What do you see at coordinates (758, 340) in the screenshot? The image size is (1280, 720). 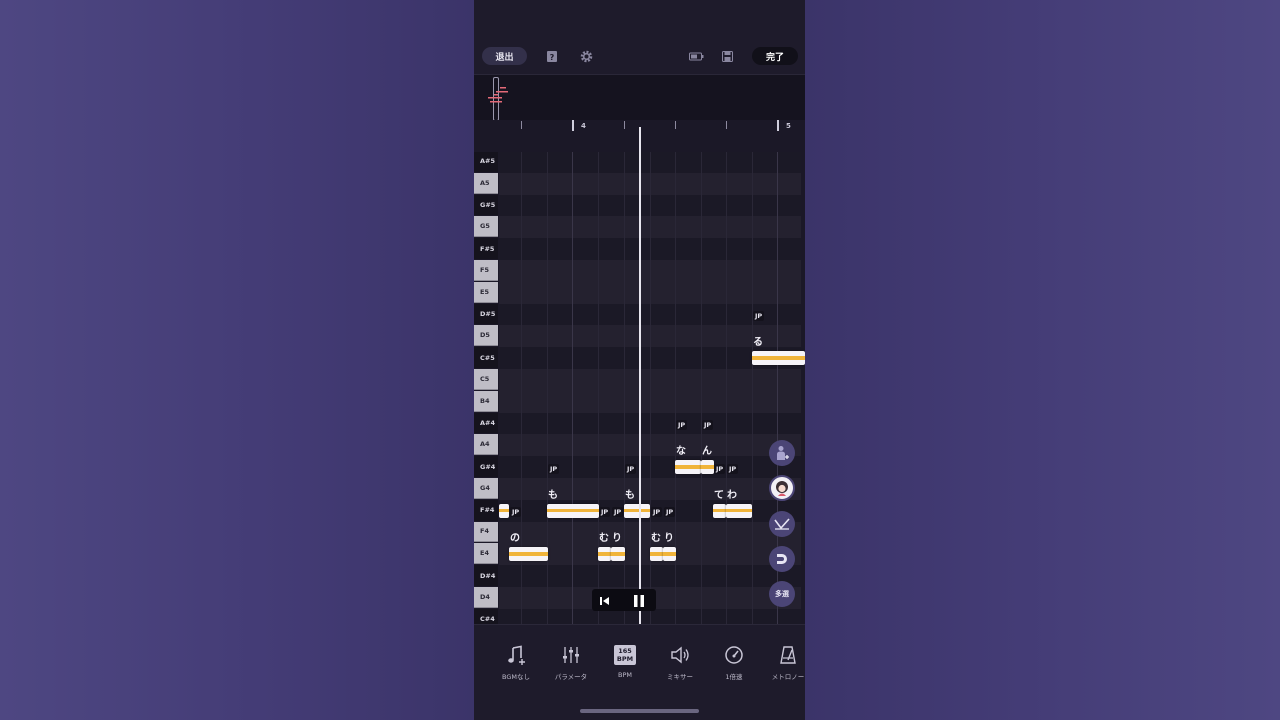 I see `note-lyric: る` at bounding box center [758, 340].